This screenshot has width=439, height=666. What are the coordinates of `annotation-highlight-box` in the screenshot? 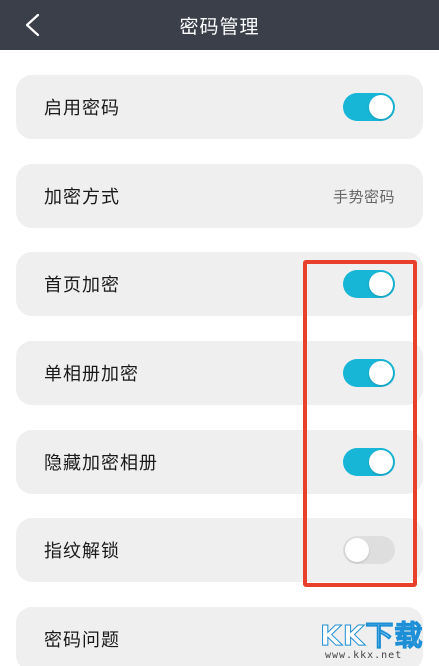 It's located at (360, 423).